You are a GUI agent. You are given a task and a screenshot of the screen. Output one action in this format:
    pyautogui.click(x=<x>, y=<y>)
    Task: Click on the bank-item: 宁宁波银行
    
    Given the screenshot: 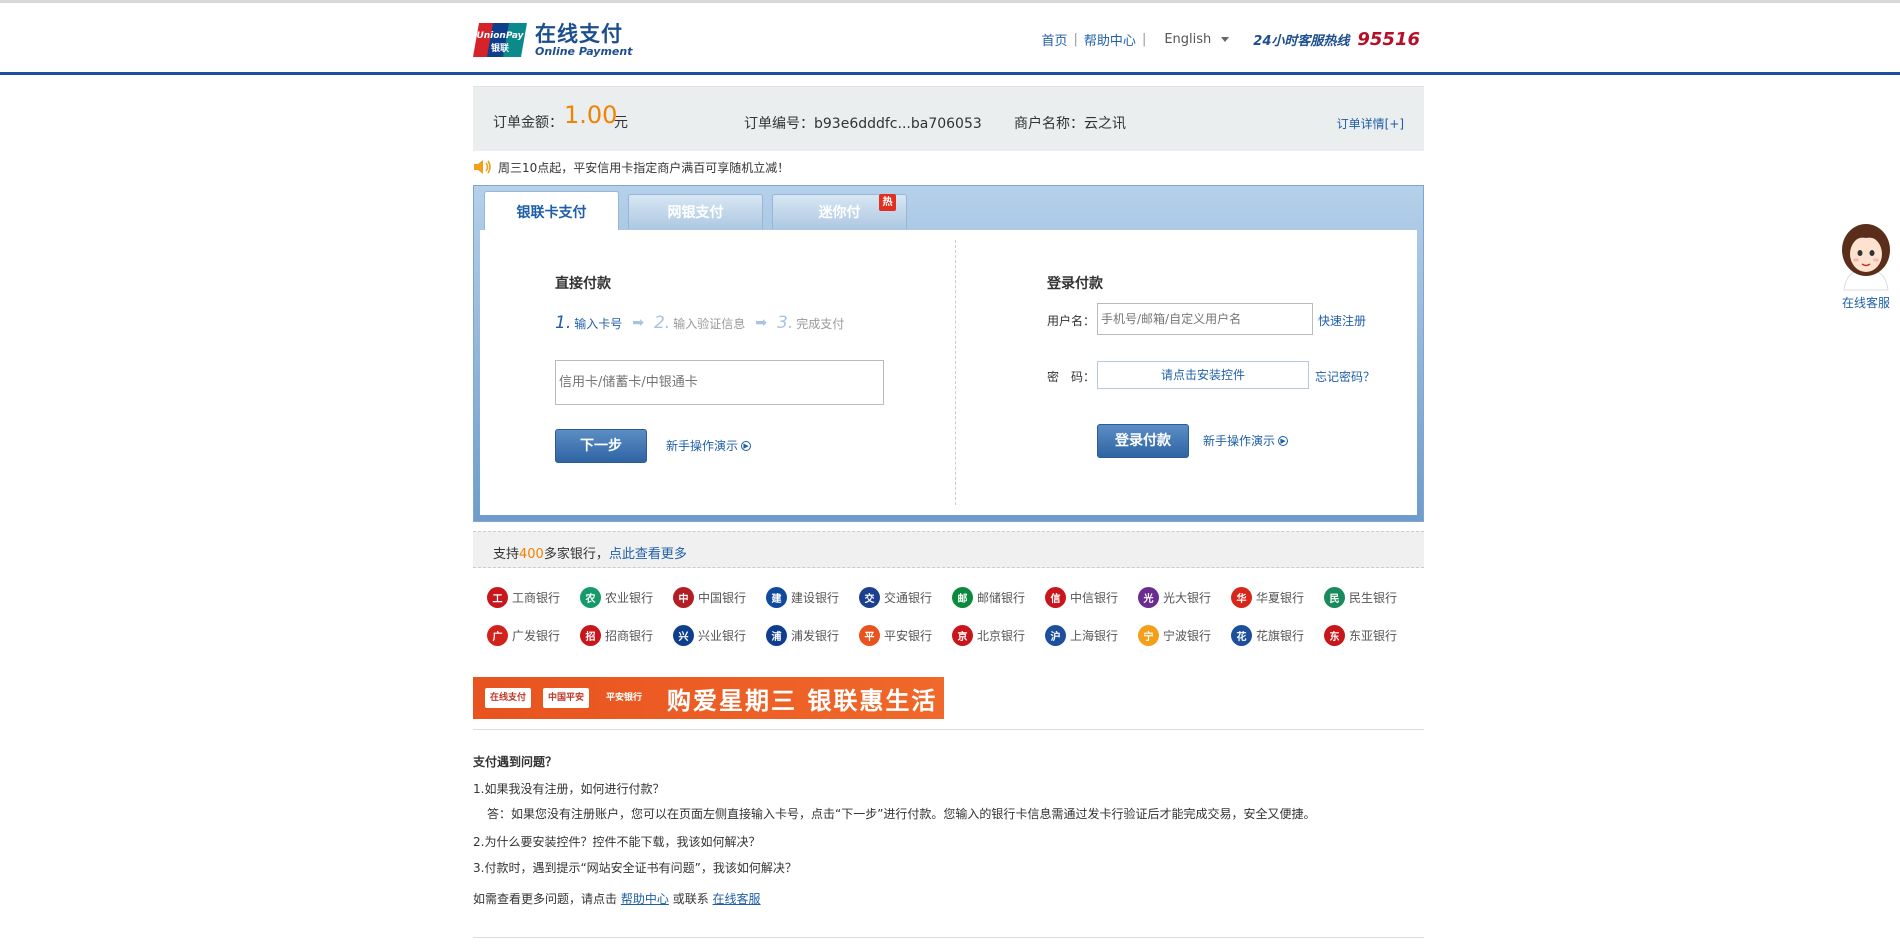 What is the action you would take?
    pyautogui.click(x=1184, y=635)
    